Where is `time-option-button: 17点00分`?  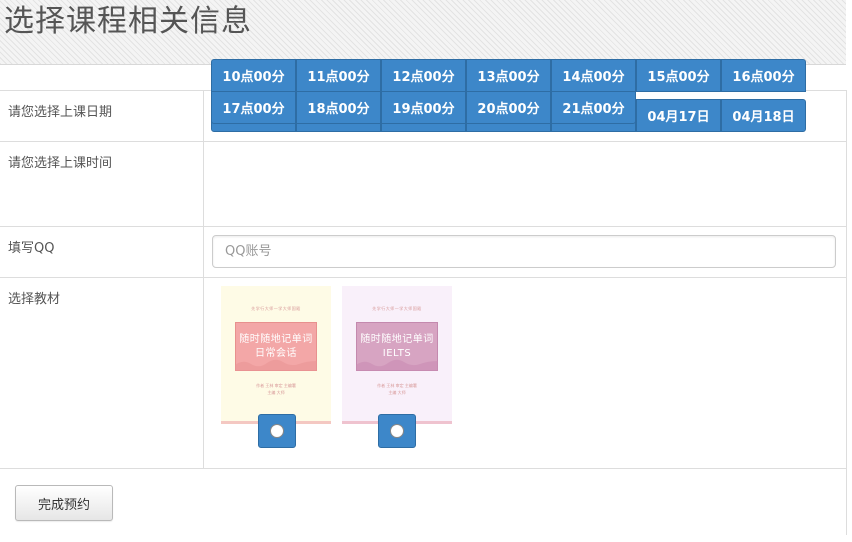
time-option-button: 17点00分 is located at coordinates (253, 107).